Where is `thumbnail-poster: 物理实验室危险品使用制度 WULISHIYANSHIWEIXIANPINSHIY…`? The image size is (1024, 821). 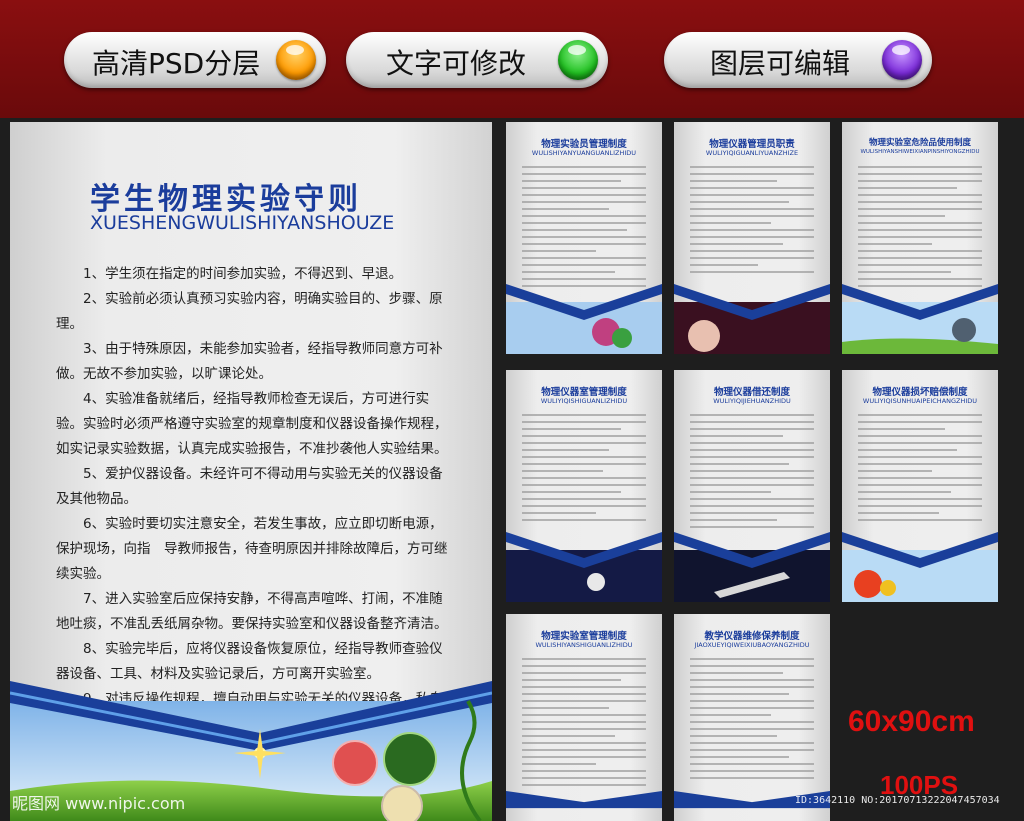 thumbnail-poster: 物理实验室危险品使用制度 WULISHIYANSHIWEIXIANPINSHIY… is located at coordinates (920, 238).